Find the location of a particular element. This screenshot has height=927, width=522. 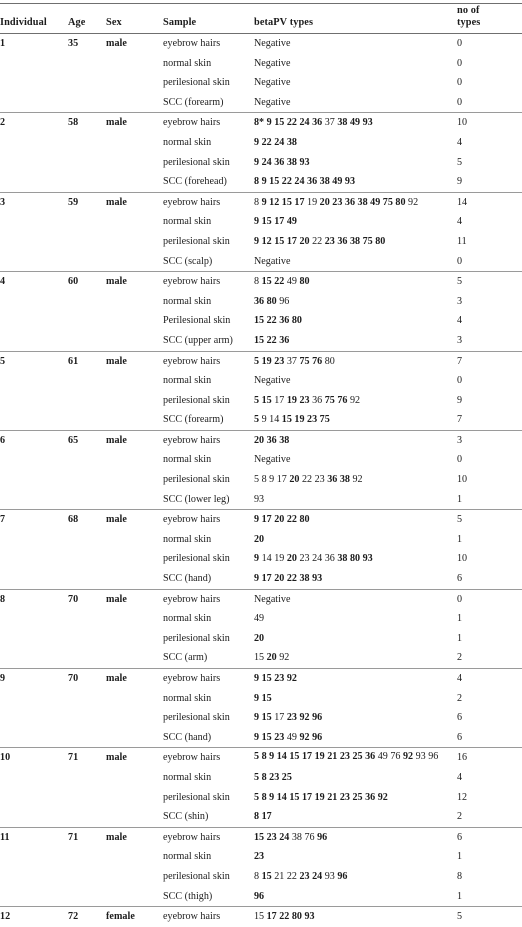

cell-no-of-types: 3 is located at coordinates (489, 440).